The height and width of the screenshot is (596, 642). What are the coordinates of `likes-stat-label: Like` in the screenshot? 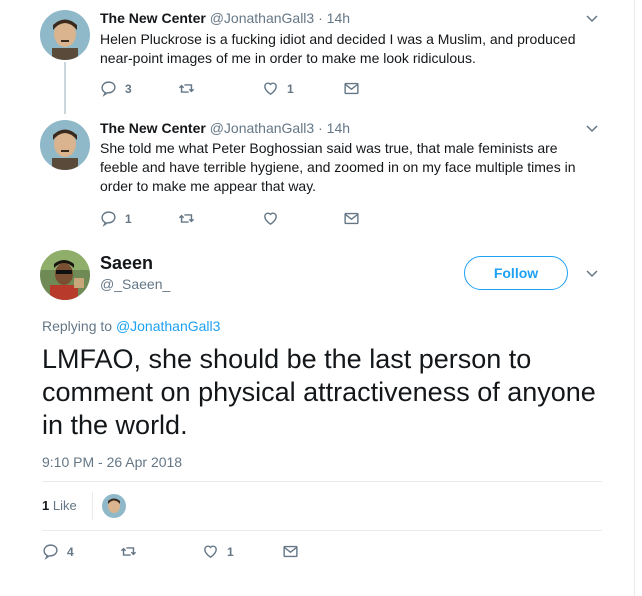 It's located at (64, 505).